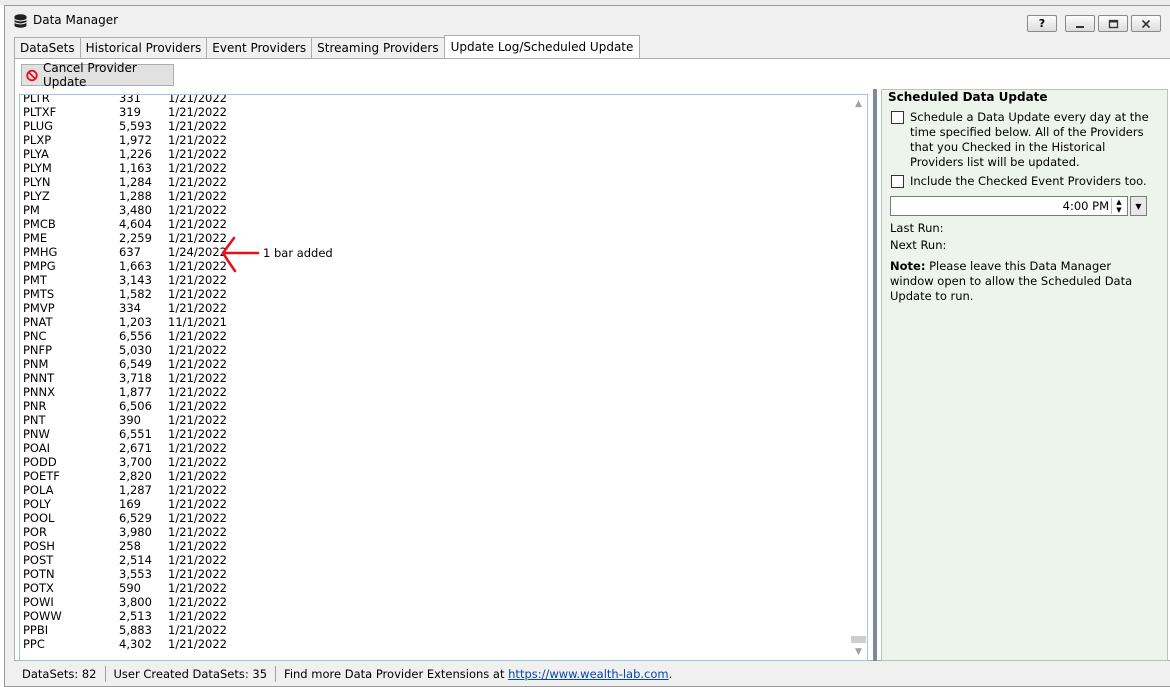  Describe the element at coordinates (135, 154) in the screenshot. I see `log-bar-count: 1,226` at that location.